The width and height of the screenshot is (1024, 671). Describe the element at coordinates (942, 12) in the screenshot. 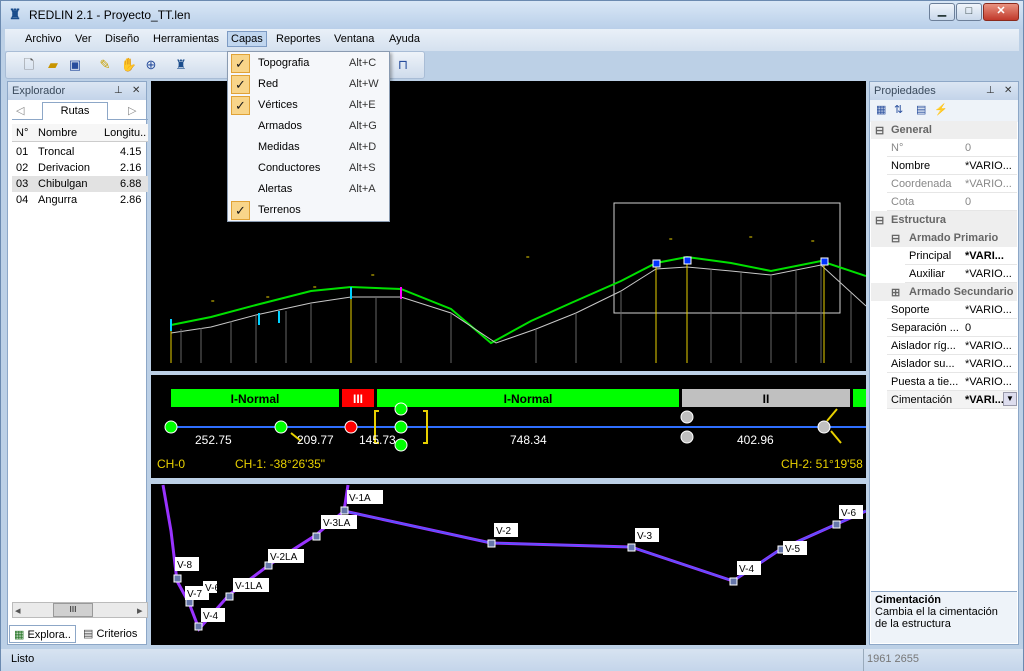

I see `minimize-button: ▁` at that location.